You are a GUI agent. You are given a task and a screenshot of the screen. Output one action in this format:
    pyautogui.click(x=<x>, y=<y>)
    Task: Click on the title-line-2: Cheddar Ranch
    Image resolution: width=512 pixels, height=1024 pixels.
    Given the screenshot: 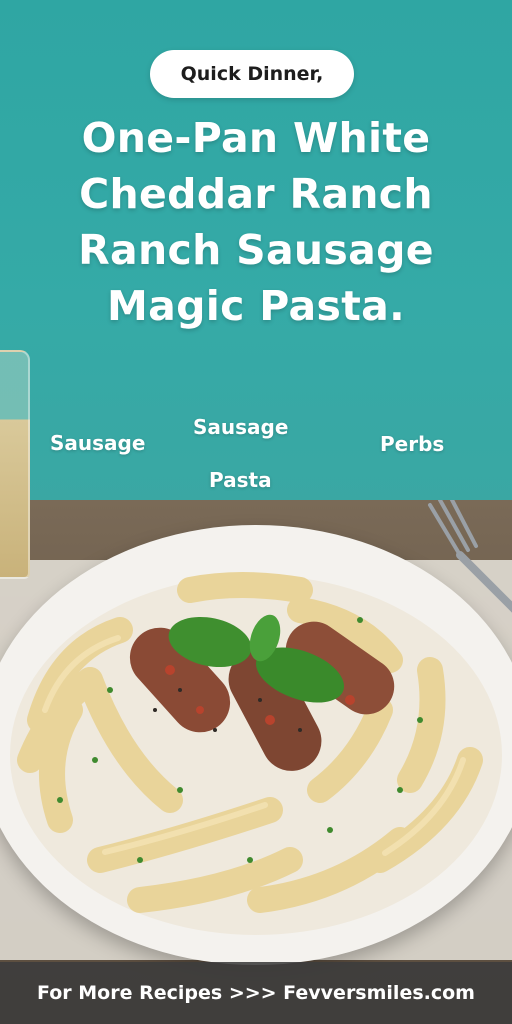 What is the action you would take?
    pyautogui.click(x=256, y=194)
    